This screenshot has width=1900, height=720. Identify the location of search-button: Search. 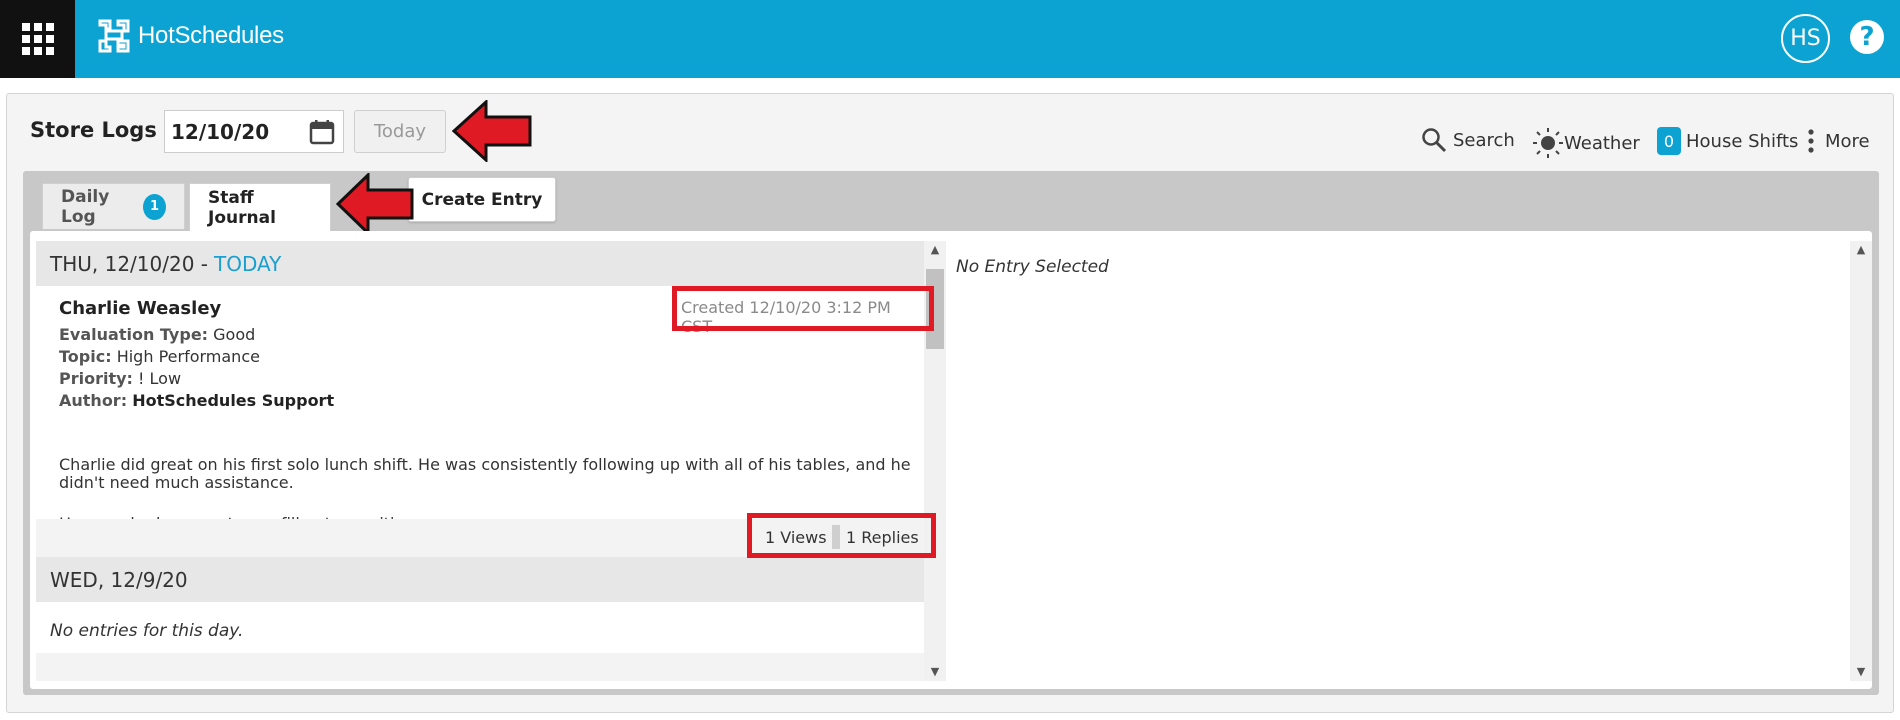
(1468, 140).